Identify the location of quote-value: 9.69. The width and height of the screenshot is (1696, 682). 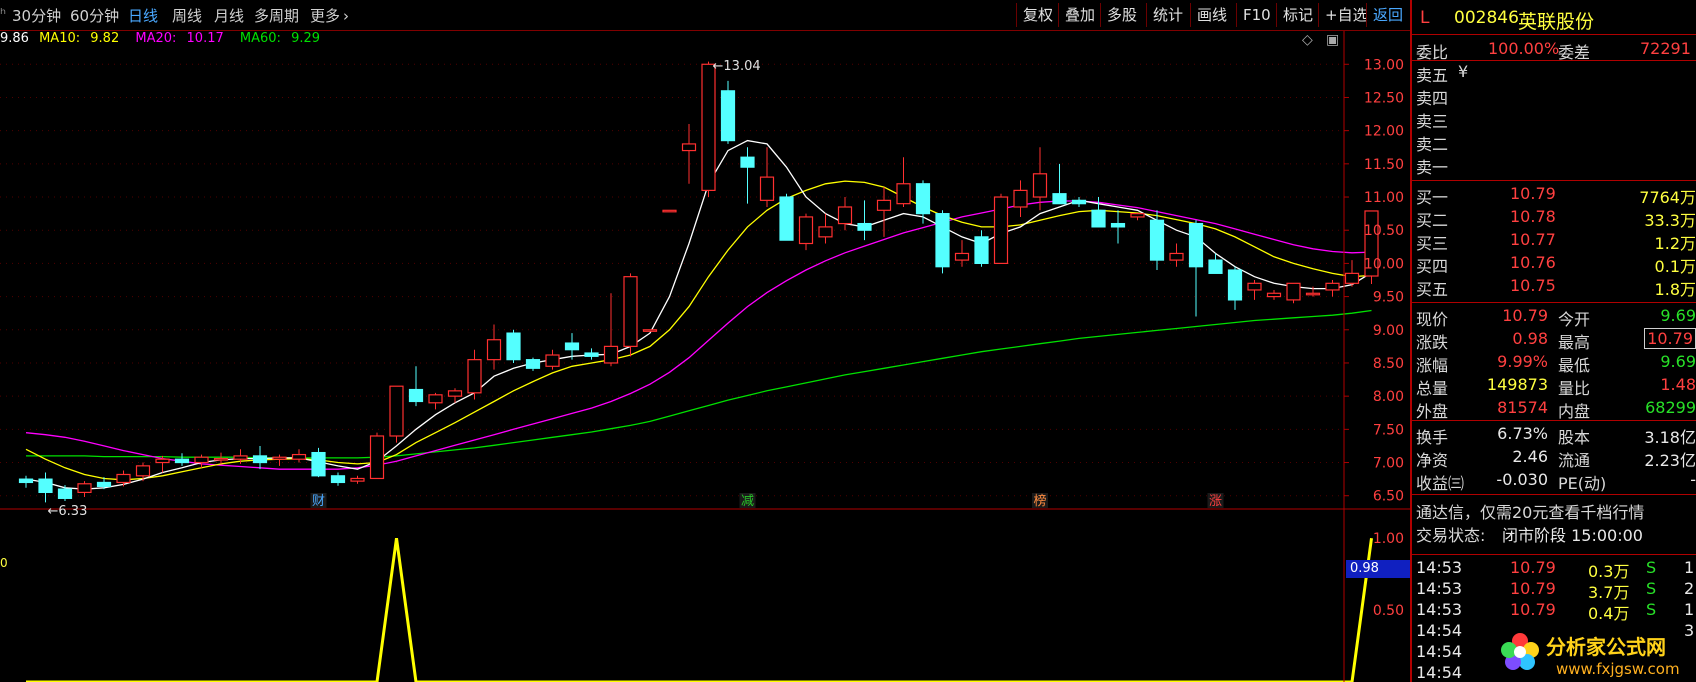
(1678, 361).